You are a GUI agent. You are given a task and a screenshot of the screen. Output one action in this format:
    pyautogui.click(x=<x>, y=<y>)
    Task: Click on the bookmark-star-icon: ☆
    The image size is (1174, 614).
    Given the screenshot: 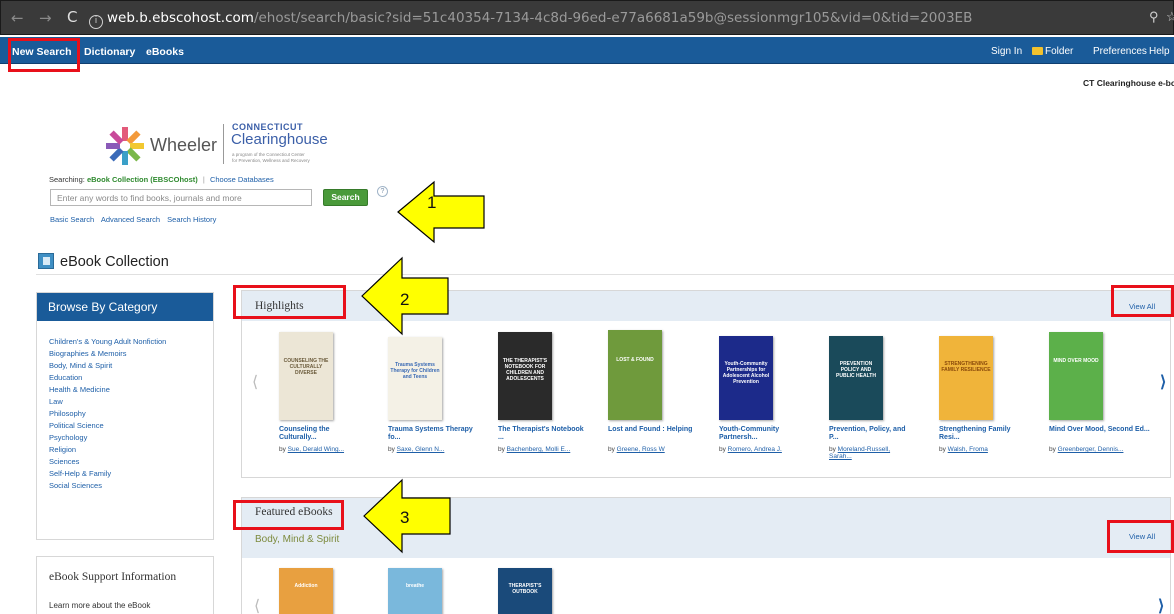 What is the action you would take?
    pyautogui.click(x=1170, y=17)
    